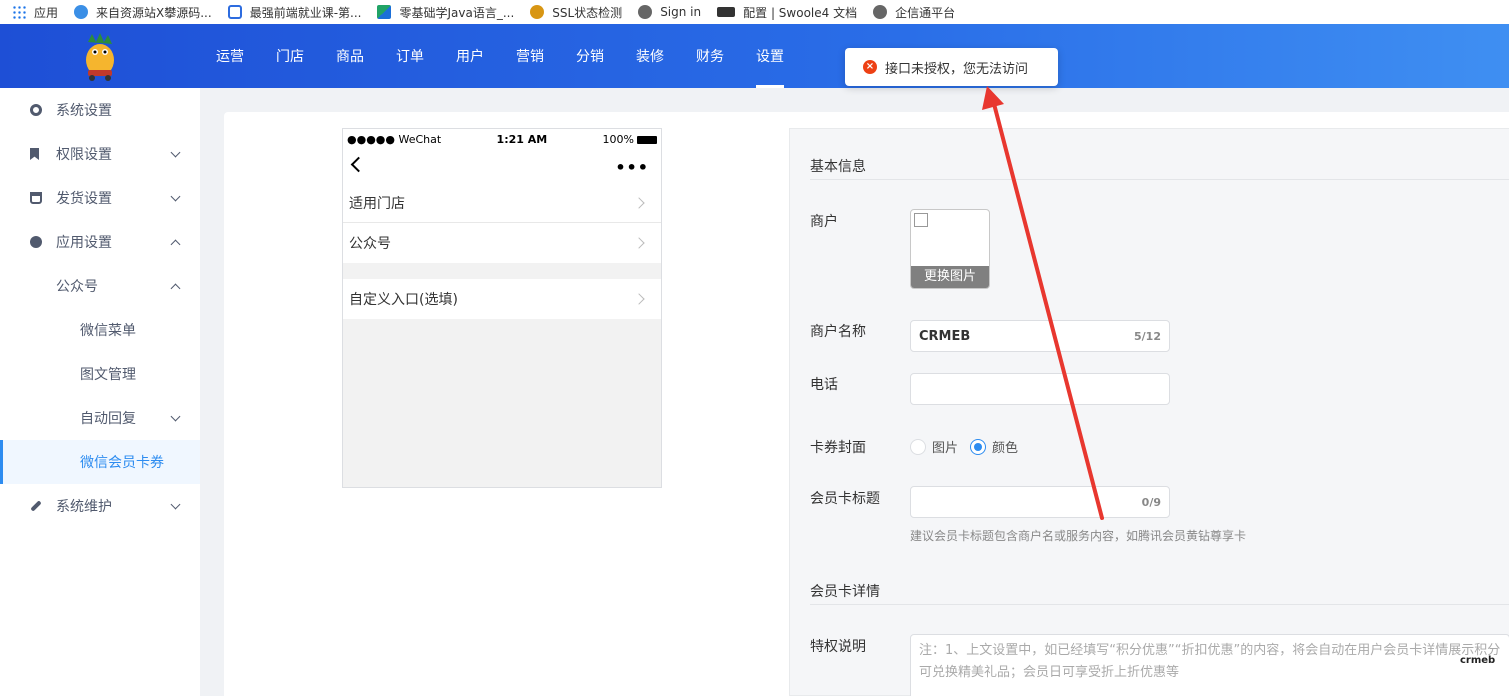 The width and height of the screenshot is (1509, 696). I want to click on sidebar-item-wechat-menu: 微信菜单, so click(100, 330).